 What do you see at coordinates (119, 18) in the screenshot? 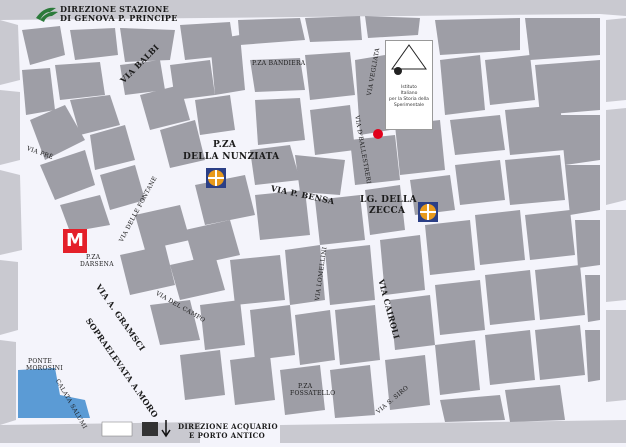
I see `header-line-2: DI GENOVA P. PRINCIPE` at bounding box center [119, 18].